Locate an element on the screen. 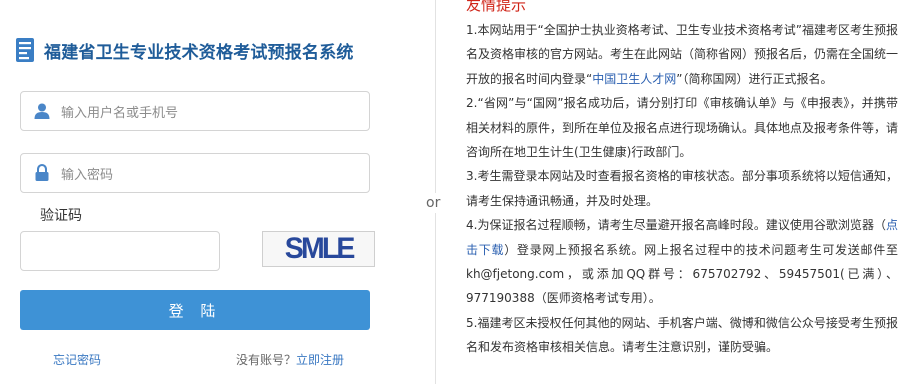  lock-icon is located at coordinates (42, 173).